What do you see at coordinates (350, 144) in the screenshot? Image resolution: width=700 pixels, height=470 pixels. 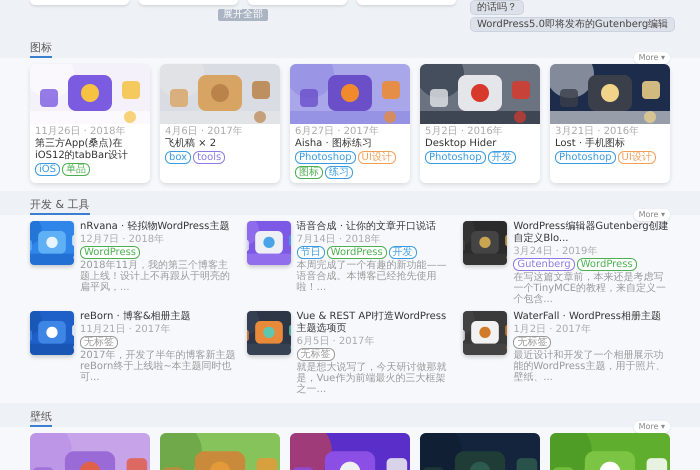 I see `post-title: Aisha · 图标练习` at bounding box center [350, 144].